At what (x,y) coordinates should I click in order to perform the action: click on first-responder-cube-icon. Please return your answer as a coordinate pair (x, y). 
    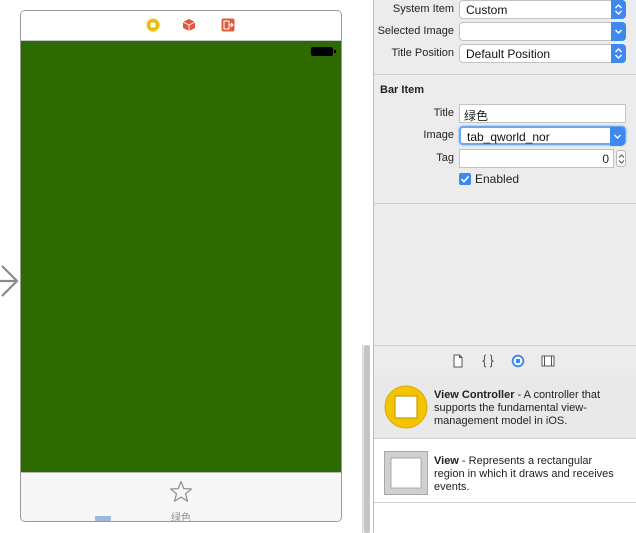
    Looking at the image, I should click on (189, 25).